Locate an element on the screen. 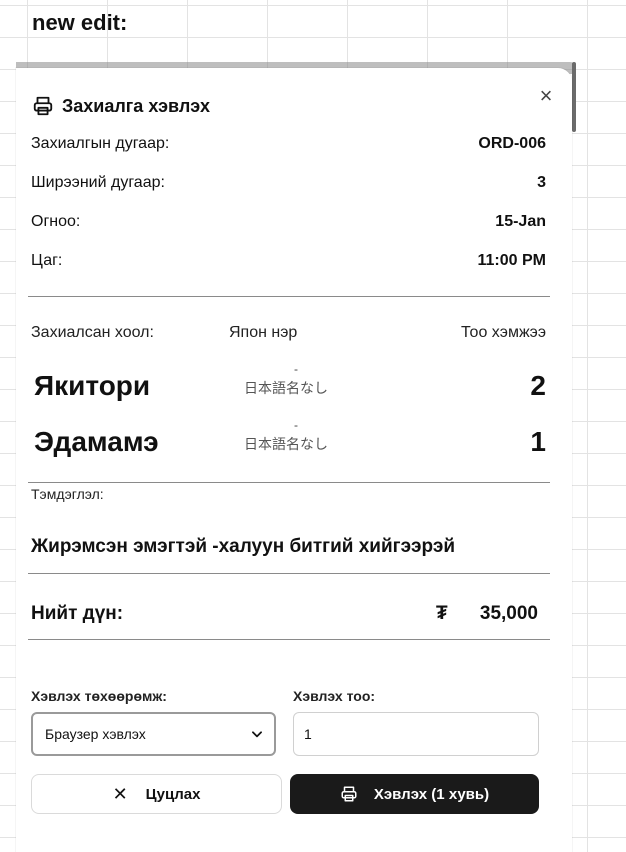 The width and height of the screenshot is (626, 852). print-button-label: Хэвлэх (1 хувь) is located at coordinates (431, 794).